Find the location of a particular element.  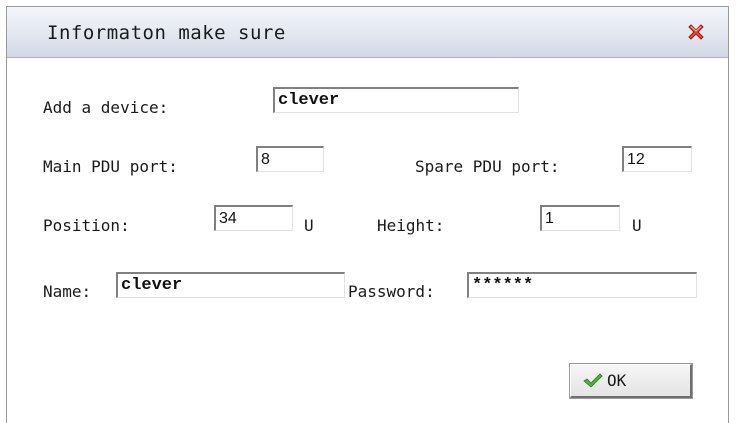

dialog-title: Informaton make sure is located at coordinates (166, 33).